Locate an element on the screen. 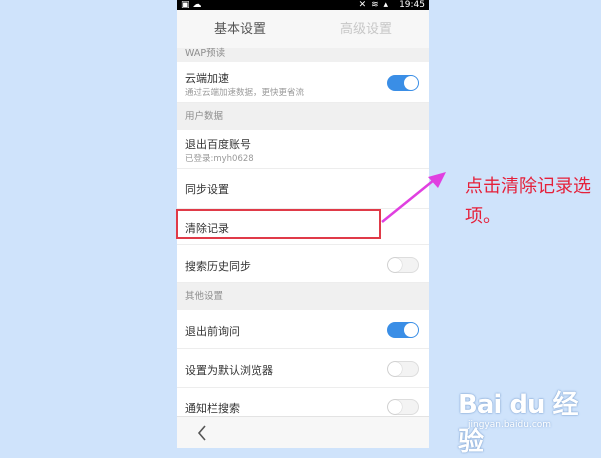 The height and width of the screenshot is (458, 601). back-arrow-icon is located at coordinates (203, 433).